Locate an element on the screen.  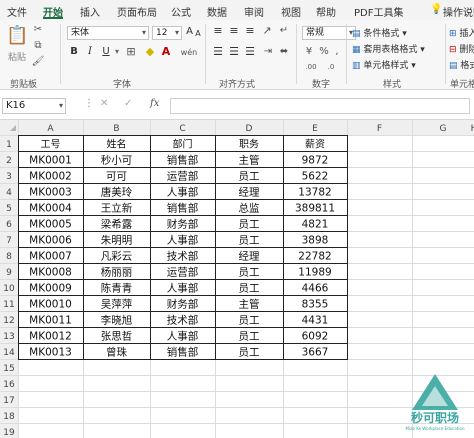
row-header-8: 8 is located at coordinates (9, 257).